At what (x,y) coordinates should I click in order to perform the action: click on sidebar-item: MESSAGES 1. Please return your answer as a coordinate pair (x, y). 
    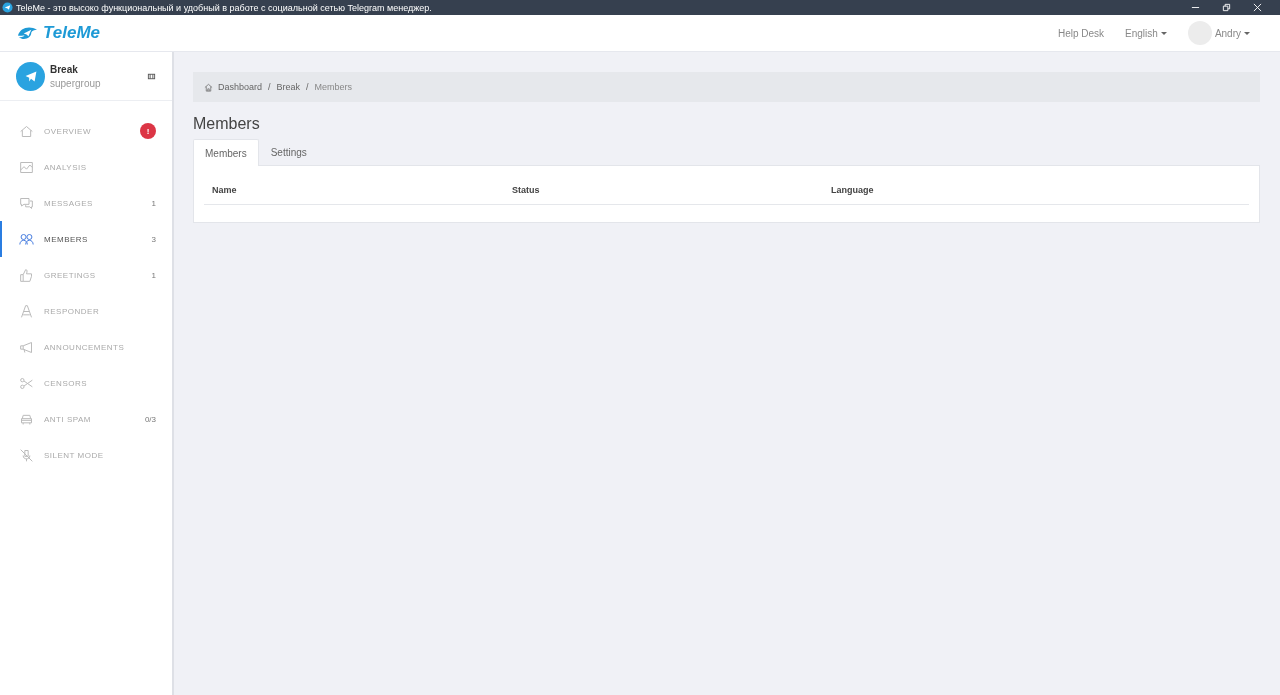
    Looking at the image, I should click on (86, 203).